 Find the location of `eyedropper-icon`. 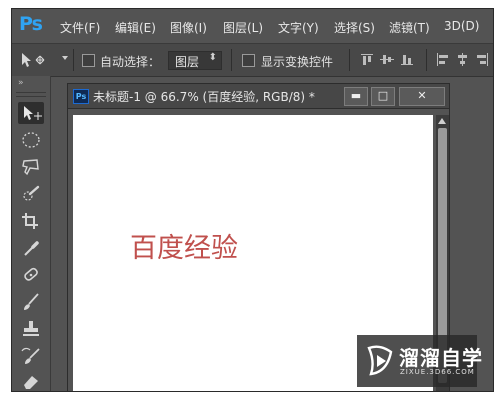

eyedropper-icon is located at coordinates (31, 248).